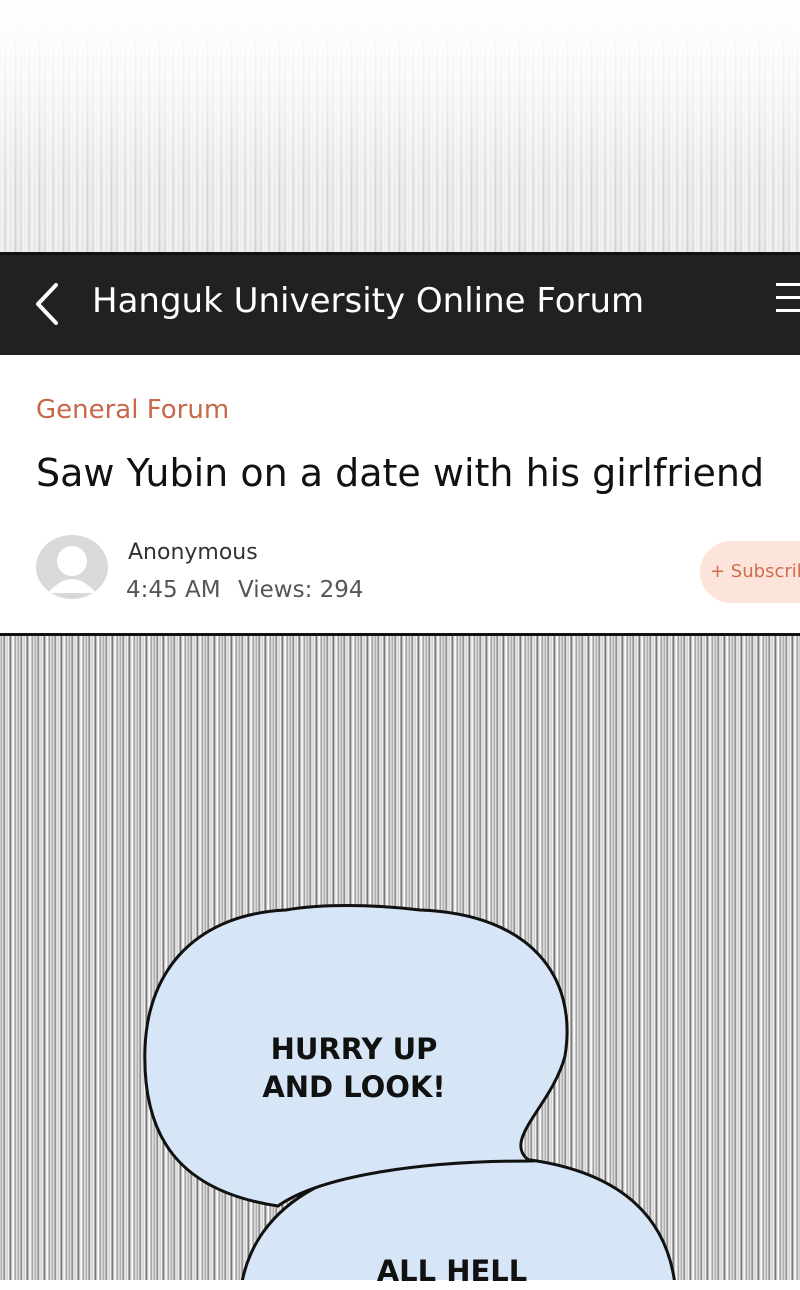 Image resolution: width=800 pixels, height=1290 pixels. What do you see at coordinates (354, 1087) in the screenshot?
I see `speech-text-1-line-2: AND LOOK!` at bounding box center [354, 1087].